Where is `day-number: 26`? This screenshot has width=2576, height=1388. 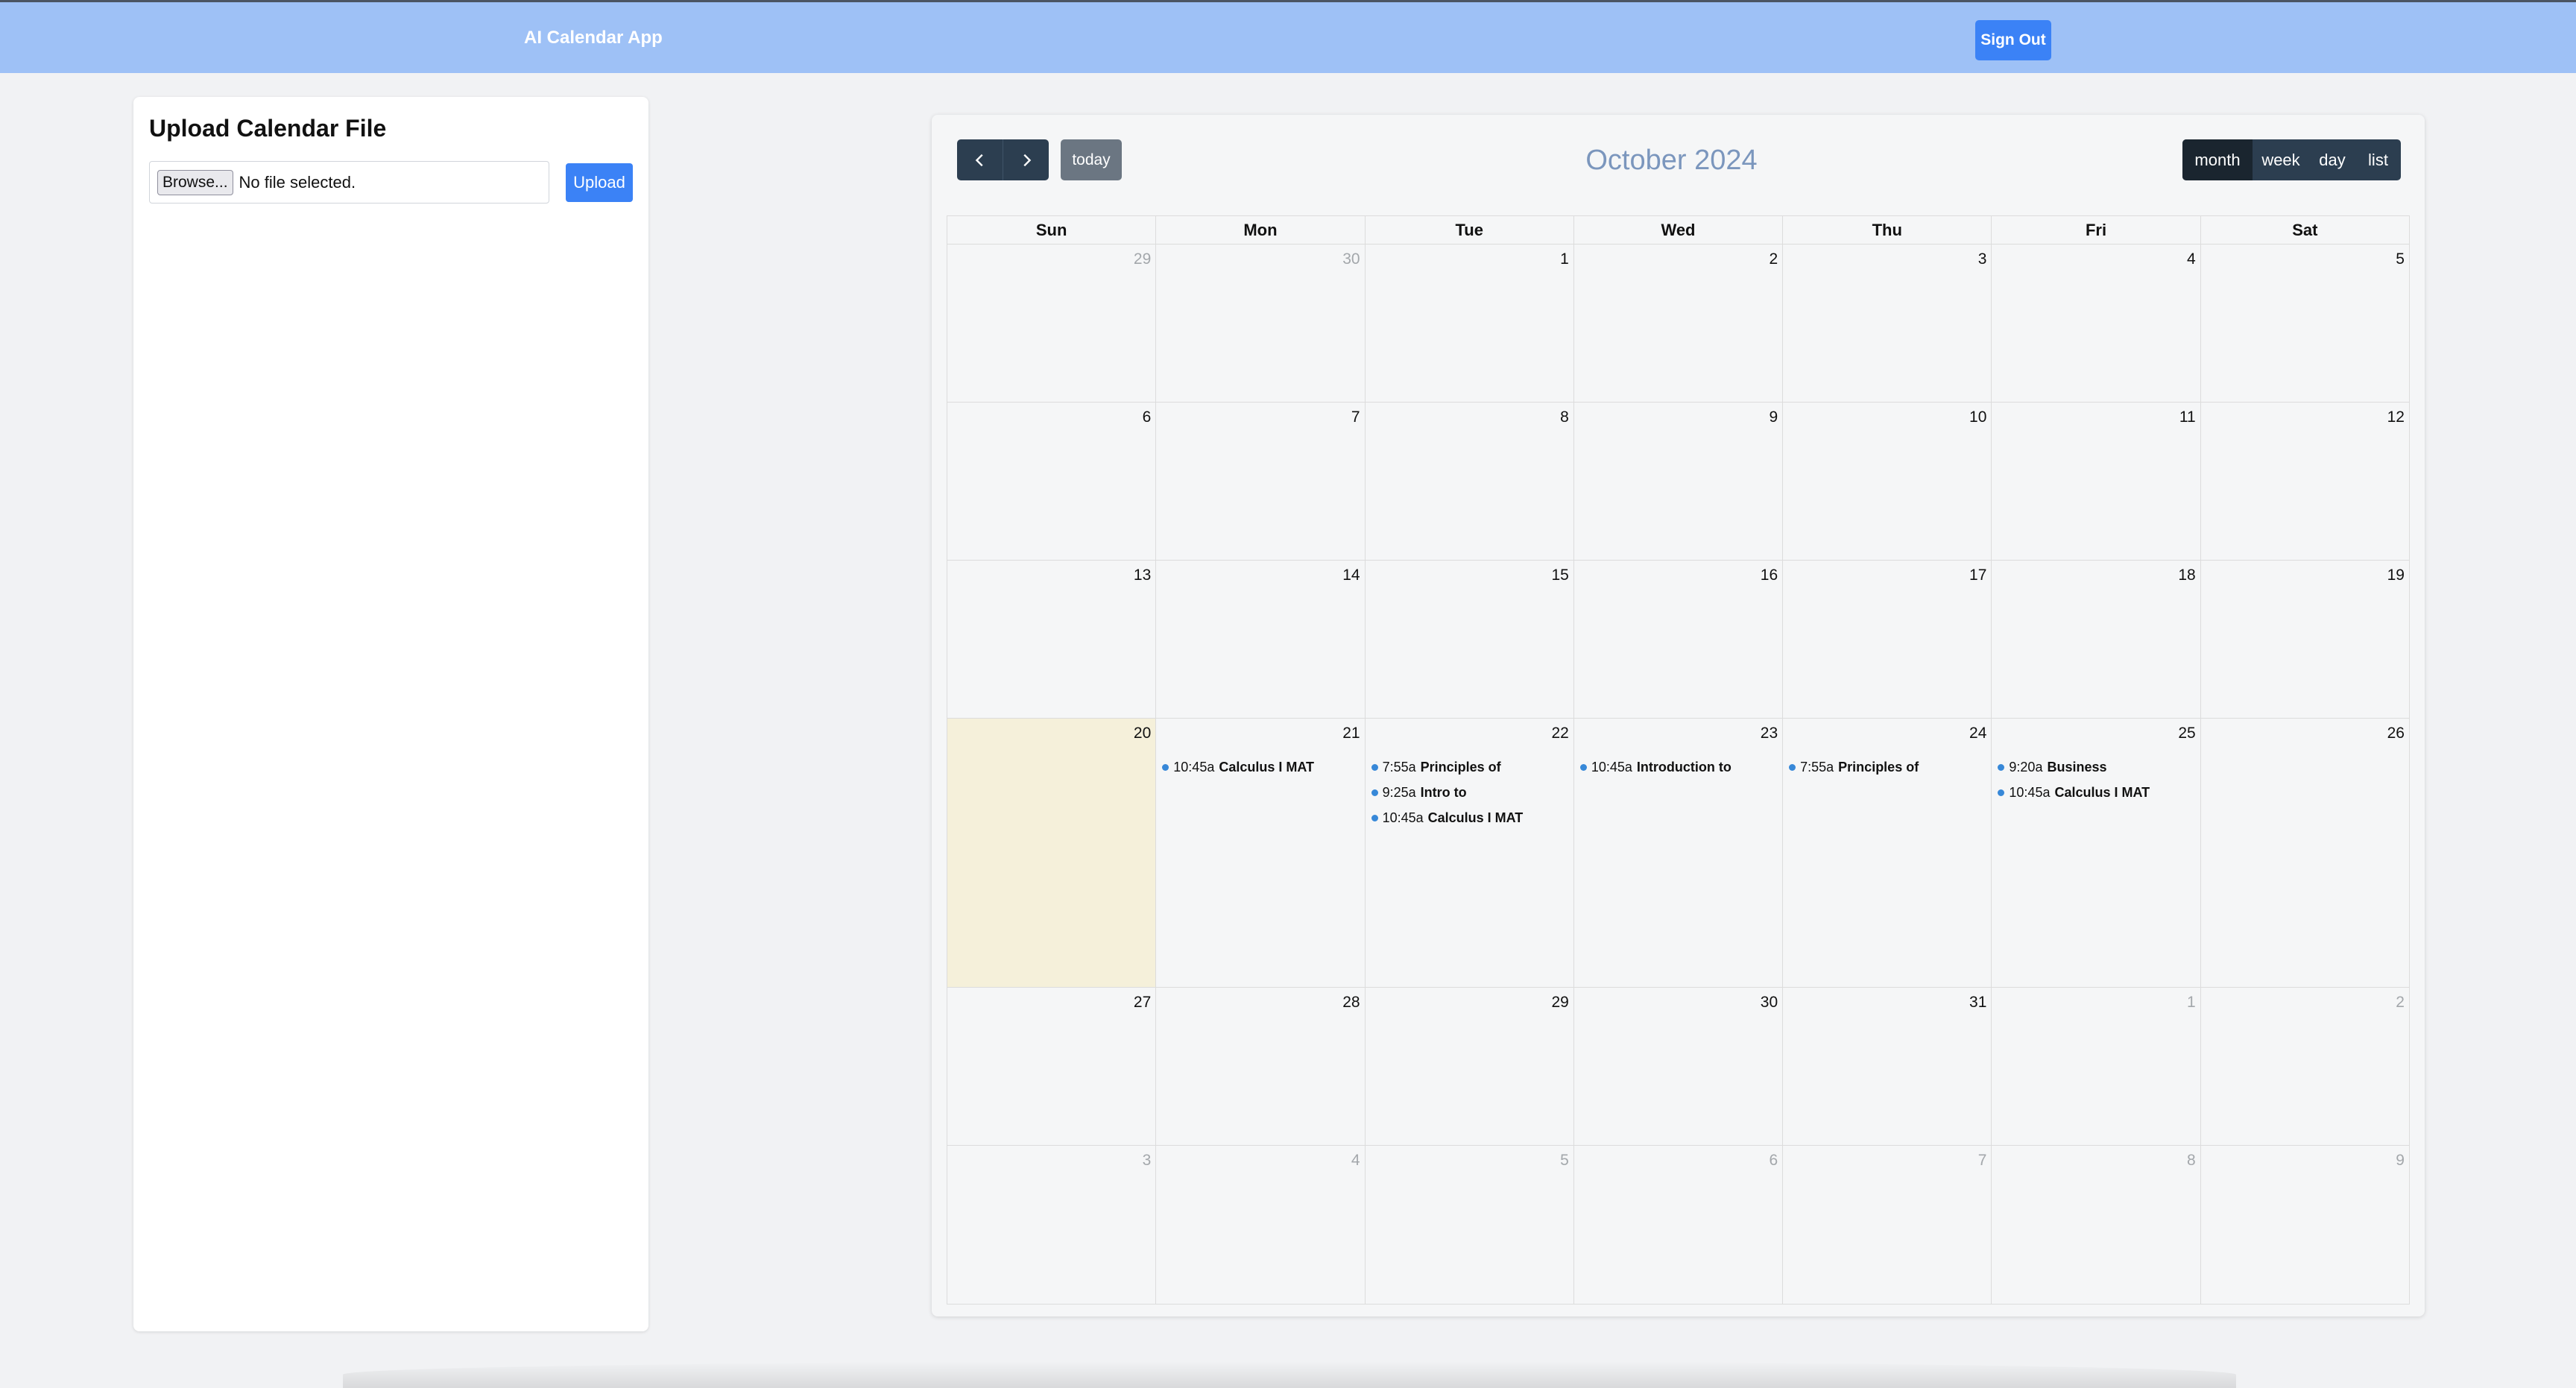 day-number: 26 is located at coordinates (2396, 733).